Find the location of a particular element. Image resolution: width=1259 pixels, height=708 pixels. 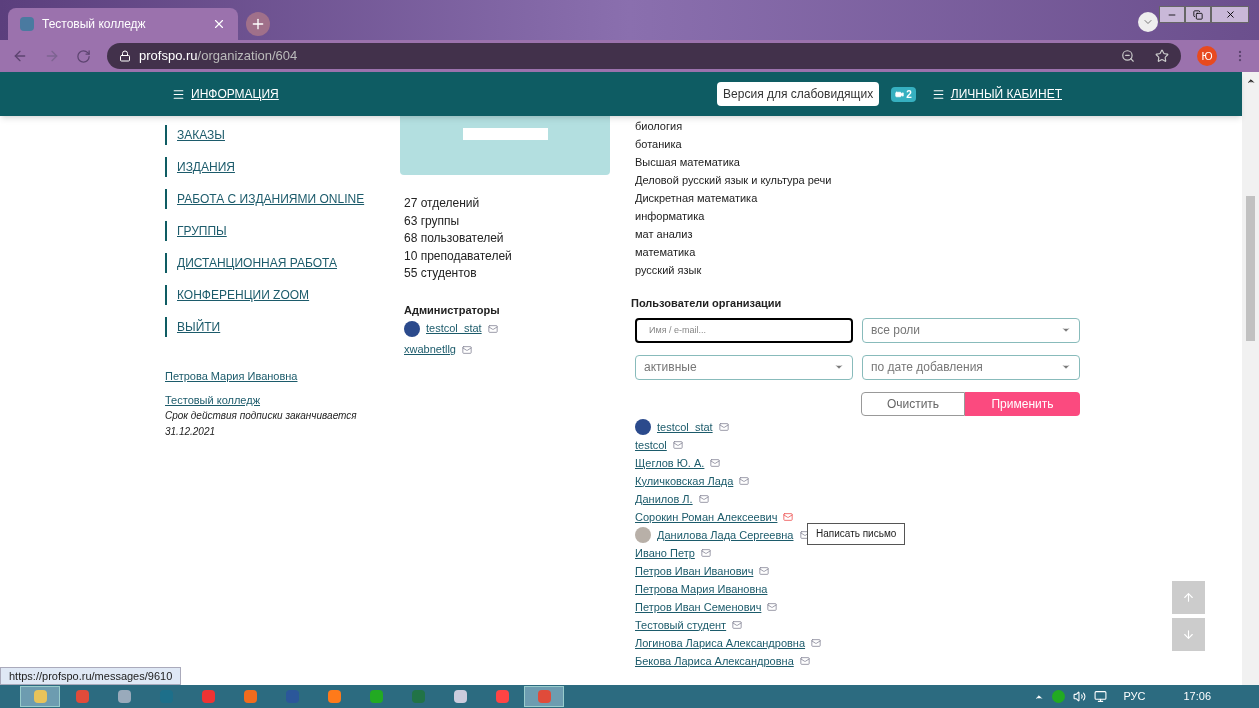

restore-icon is located at coordinates (1198, 14).